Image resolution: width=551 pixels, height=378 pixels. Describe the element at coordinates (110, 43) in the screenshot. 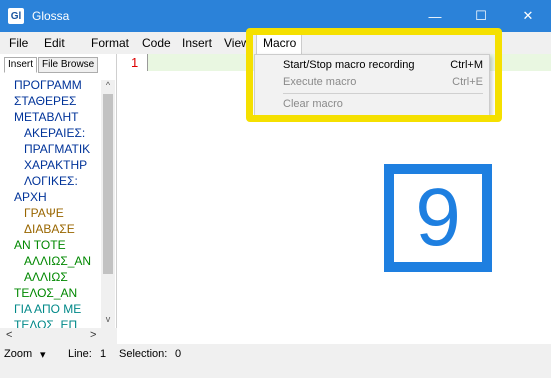

I see `menu-format: Format` at that location.